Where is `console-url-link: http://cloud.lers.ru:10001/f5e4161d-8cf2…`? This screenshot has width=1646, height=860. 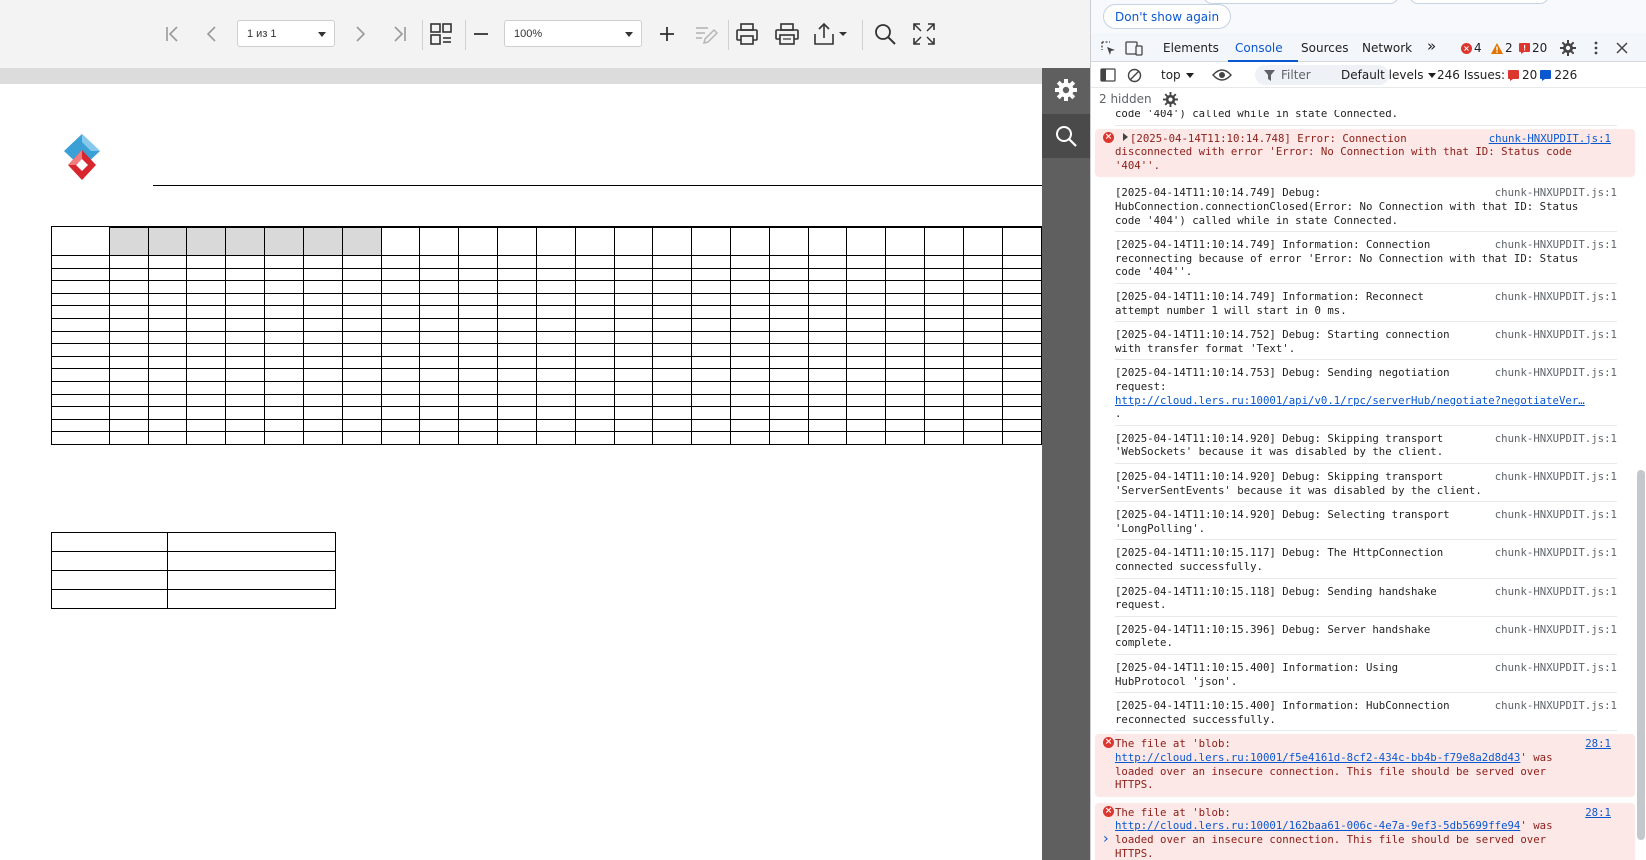 console-url-link: http://cloud.lers.ru:10001/f5e4161d-8cf2… is located at coordinates (1317, 757).